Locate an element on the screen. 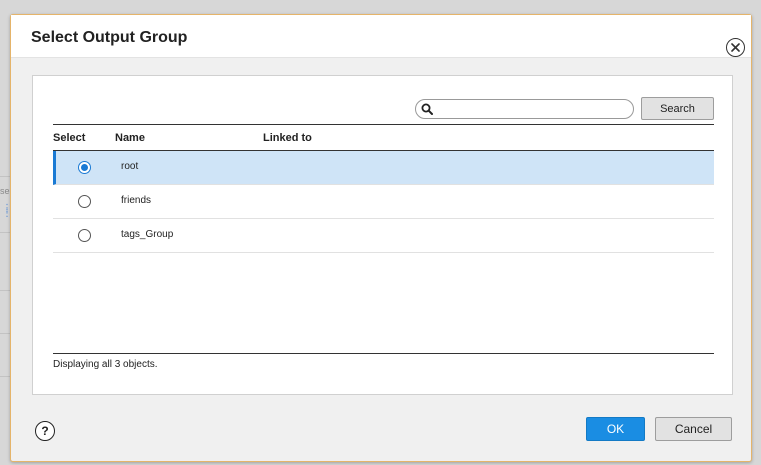  background-text-fragment: se is located at coordinates (5, 191).